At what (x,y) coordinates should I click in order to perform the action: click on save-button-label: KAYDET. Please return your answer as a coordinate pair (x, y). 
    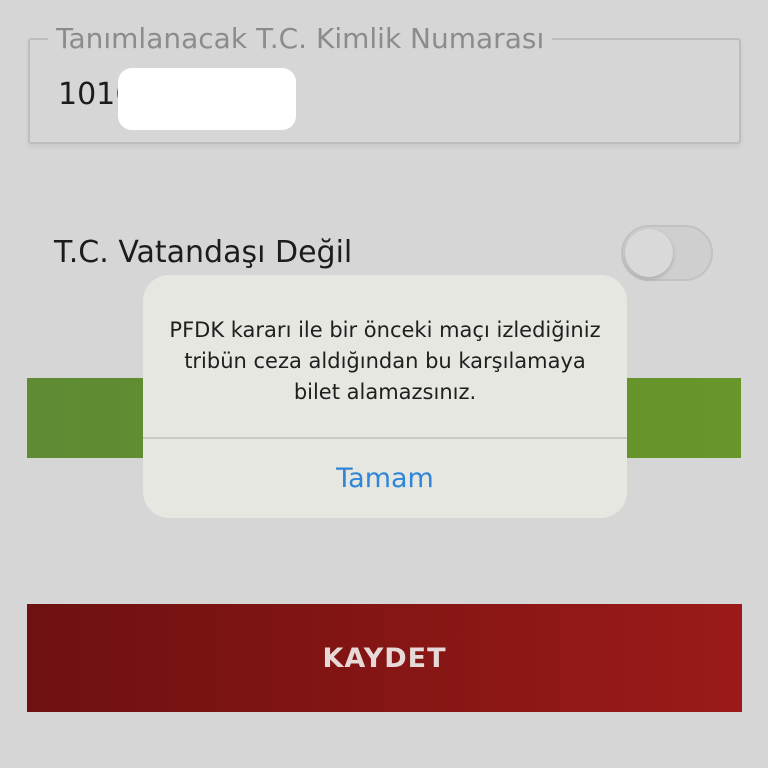
    Looking at the image, I should click on (384, 658).